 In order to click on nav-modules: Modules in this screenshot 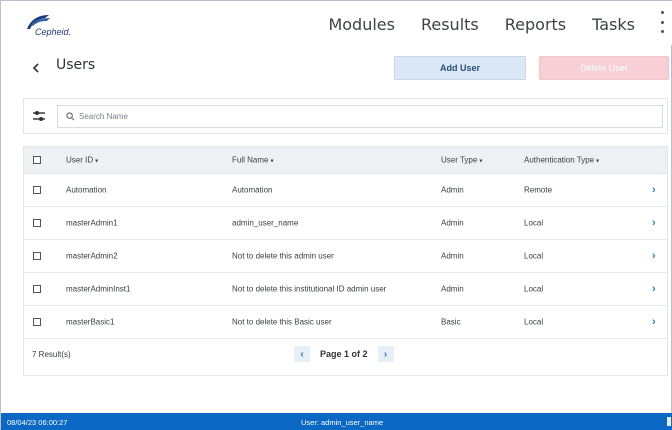, I will do `click(361, 24)`.